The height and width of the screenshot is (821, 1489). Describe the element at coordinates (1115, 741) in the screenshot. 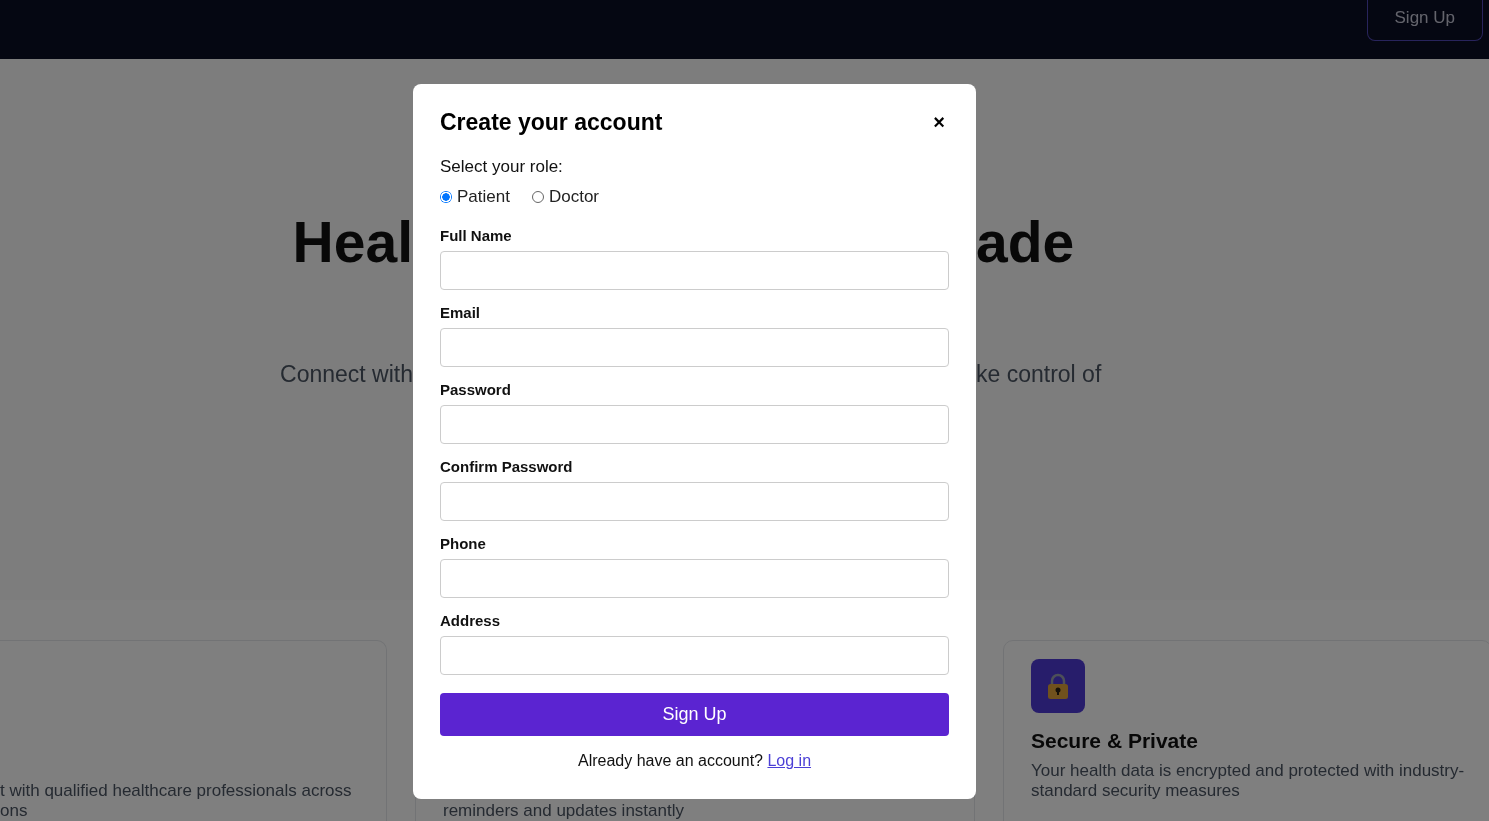

I see `feature-title: Secure & Private` at that location.